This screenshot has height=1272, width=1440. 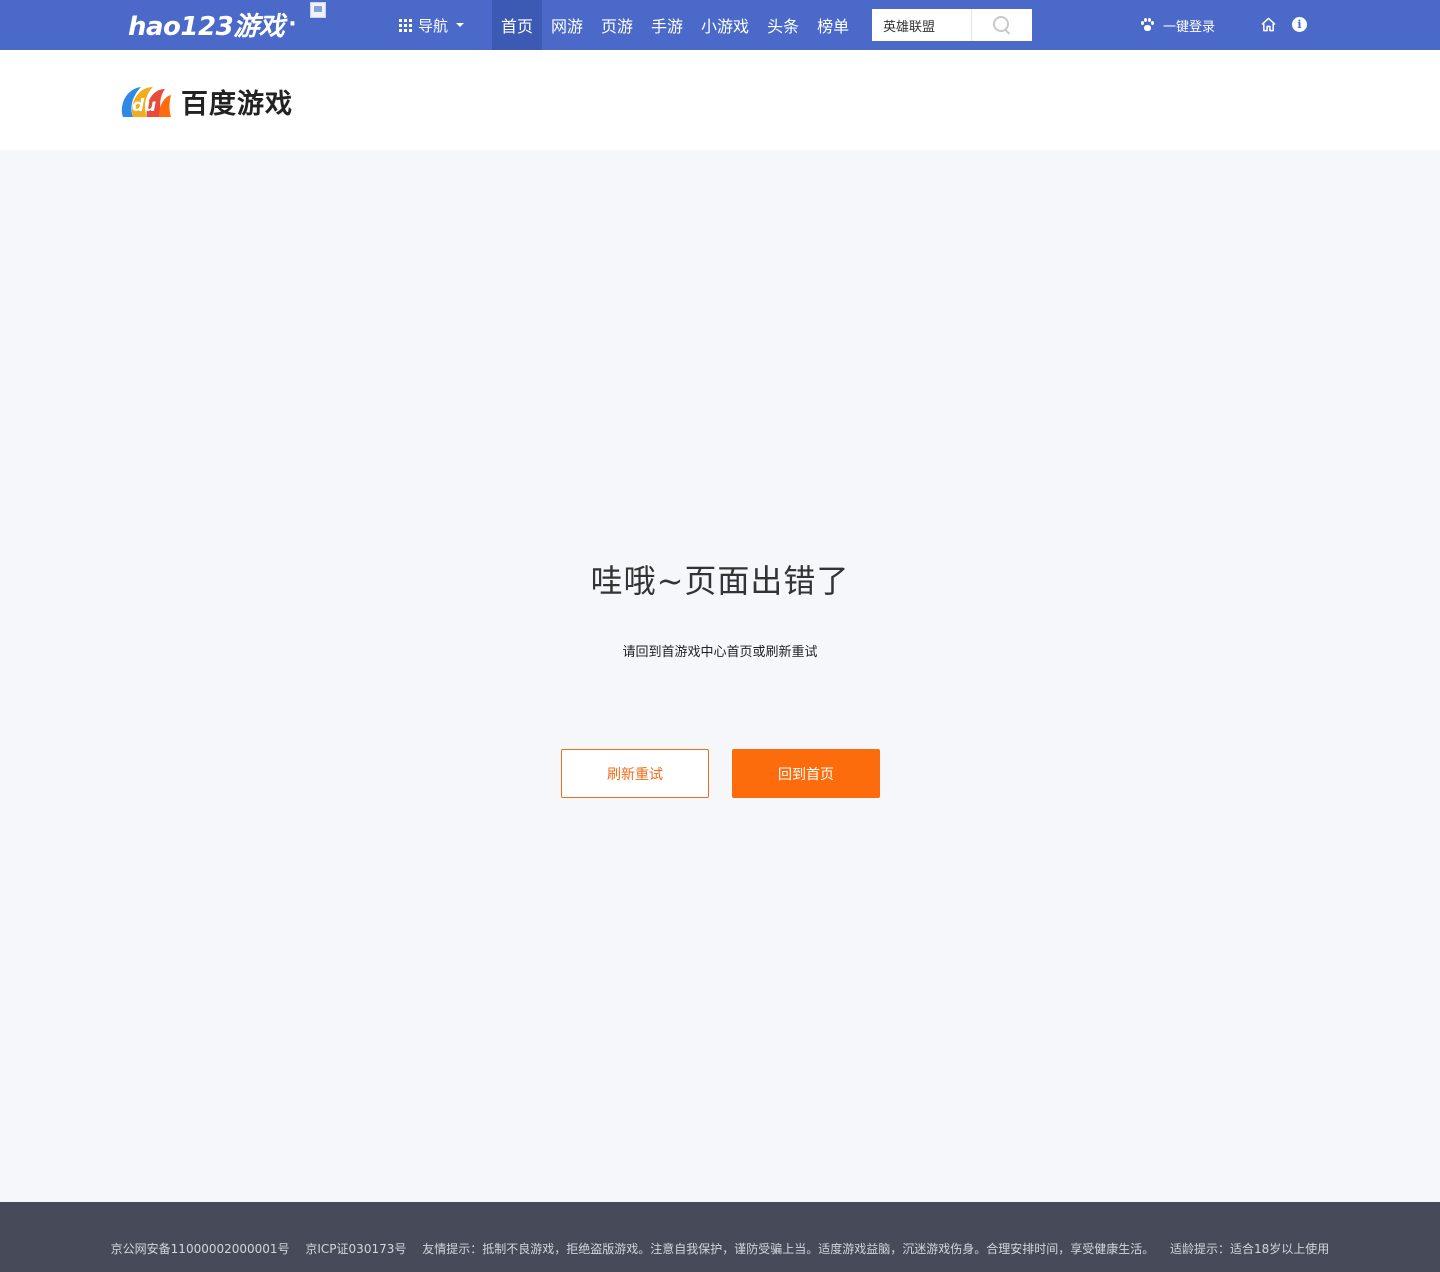 What do you see at coordinates (460, 25) in the screenshot?
I see `caret-down-icon` at bounding box center [460, 25].